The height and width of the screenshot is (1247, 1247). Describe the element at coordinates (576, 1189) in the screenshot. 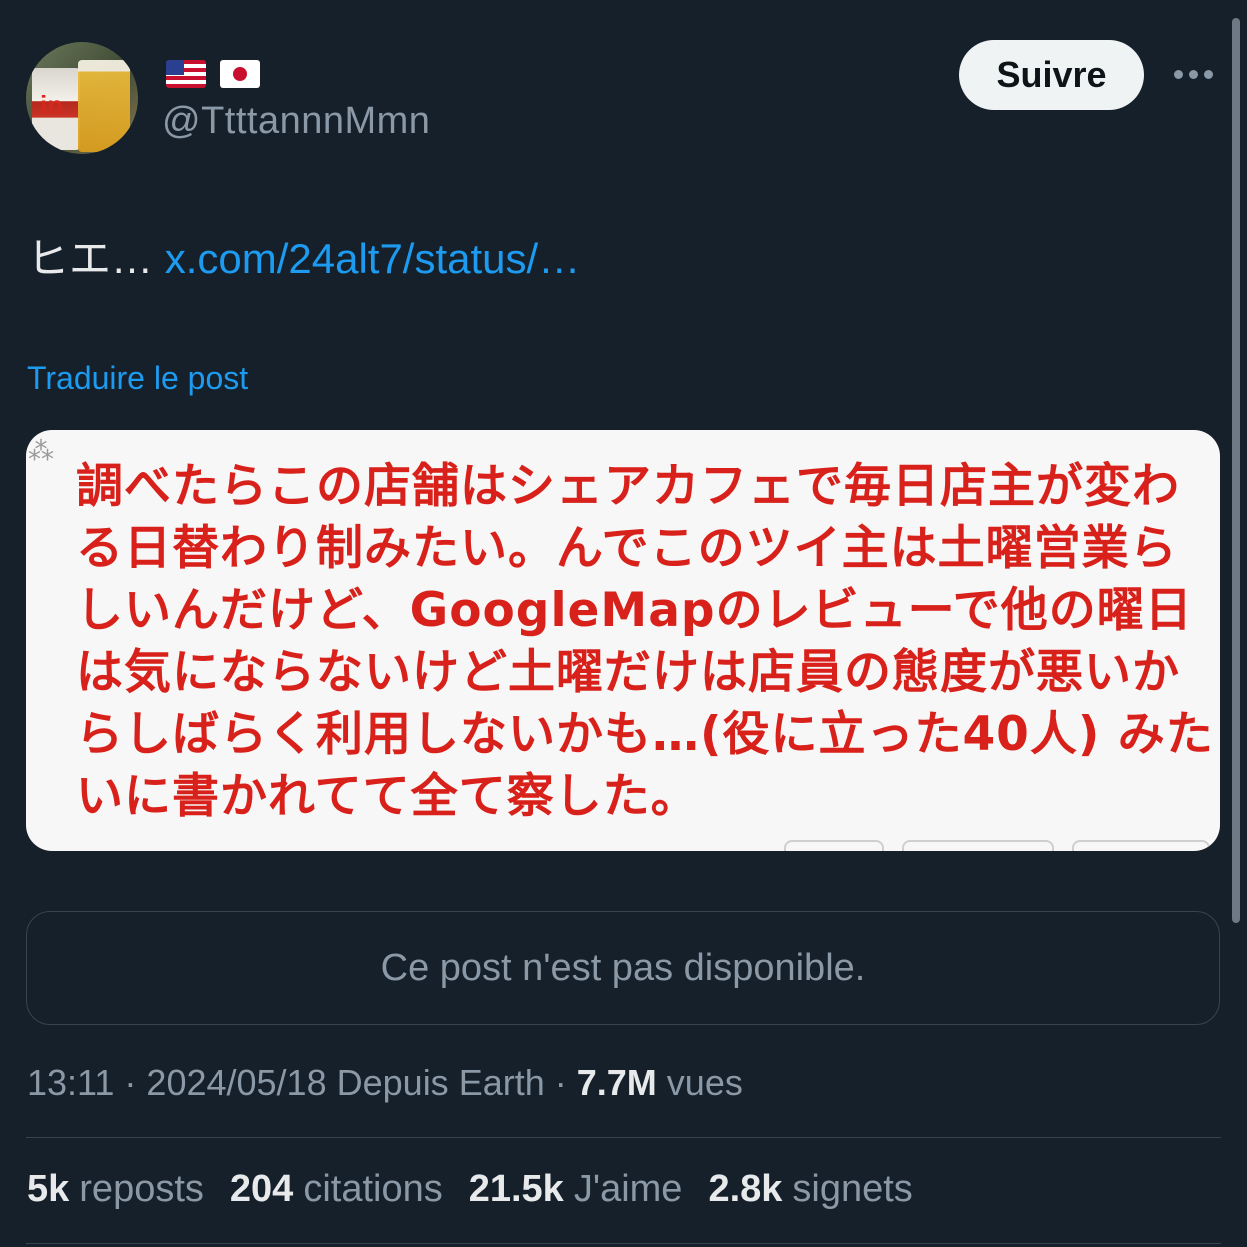

I see `likes-stat: 21.5k J'aime` at that location.